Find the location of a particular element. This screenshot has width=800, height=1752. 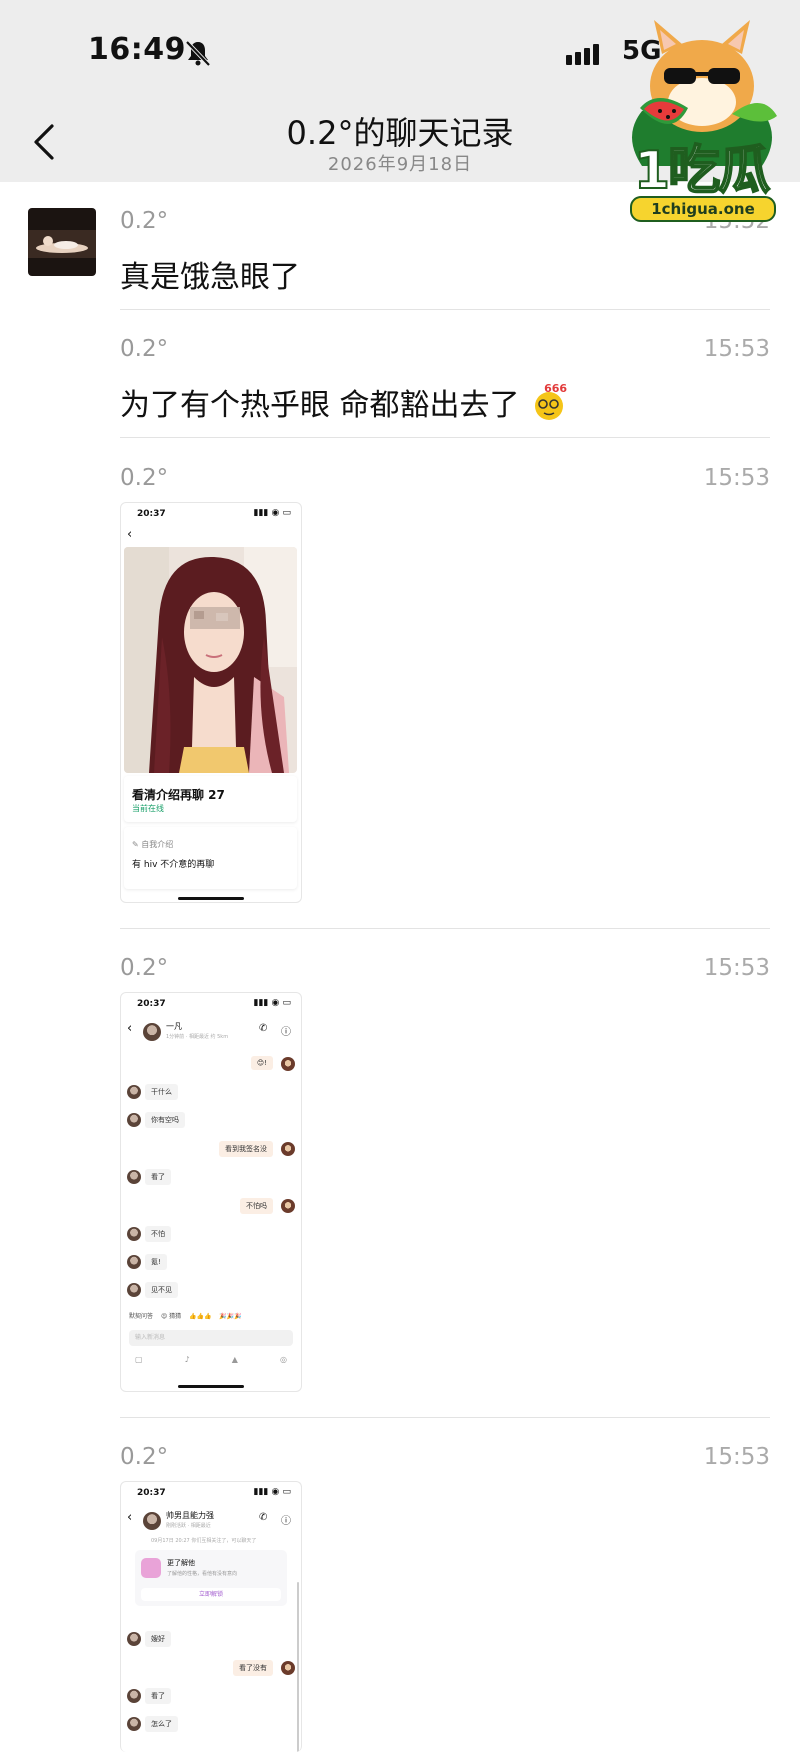

contact-name: 帅男且能力强 is located at coordinates (190, 1515).